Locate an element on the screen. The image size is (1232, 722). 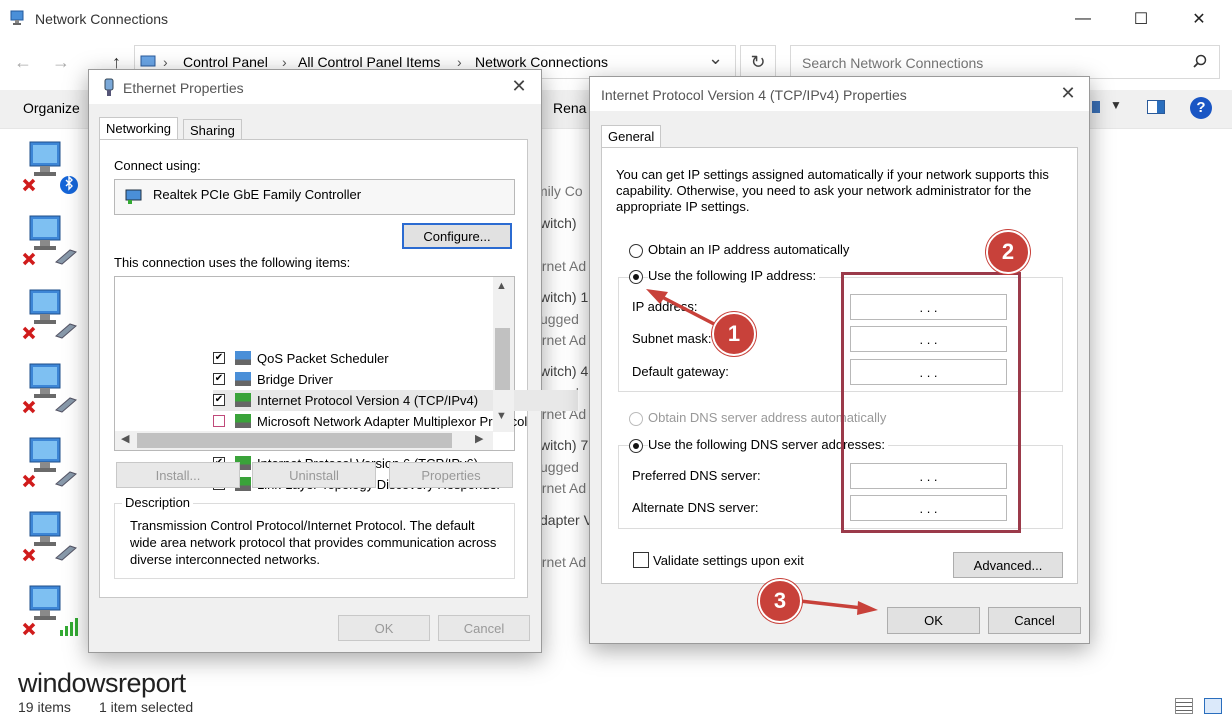
scroll-up-icon: ▲ is located at coordinates (501, 286).